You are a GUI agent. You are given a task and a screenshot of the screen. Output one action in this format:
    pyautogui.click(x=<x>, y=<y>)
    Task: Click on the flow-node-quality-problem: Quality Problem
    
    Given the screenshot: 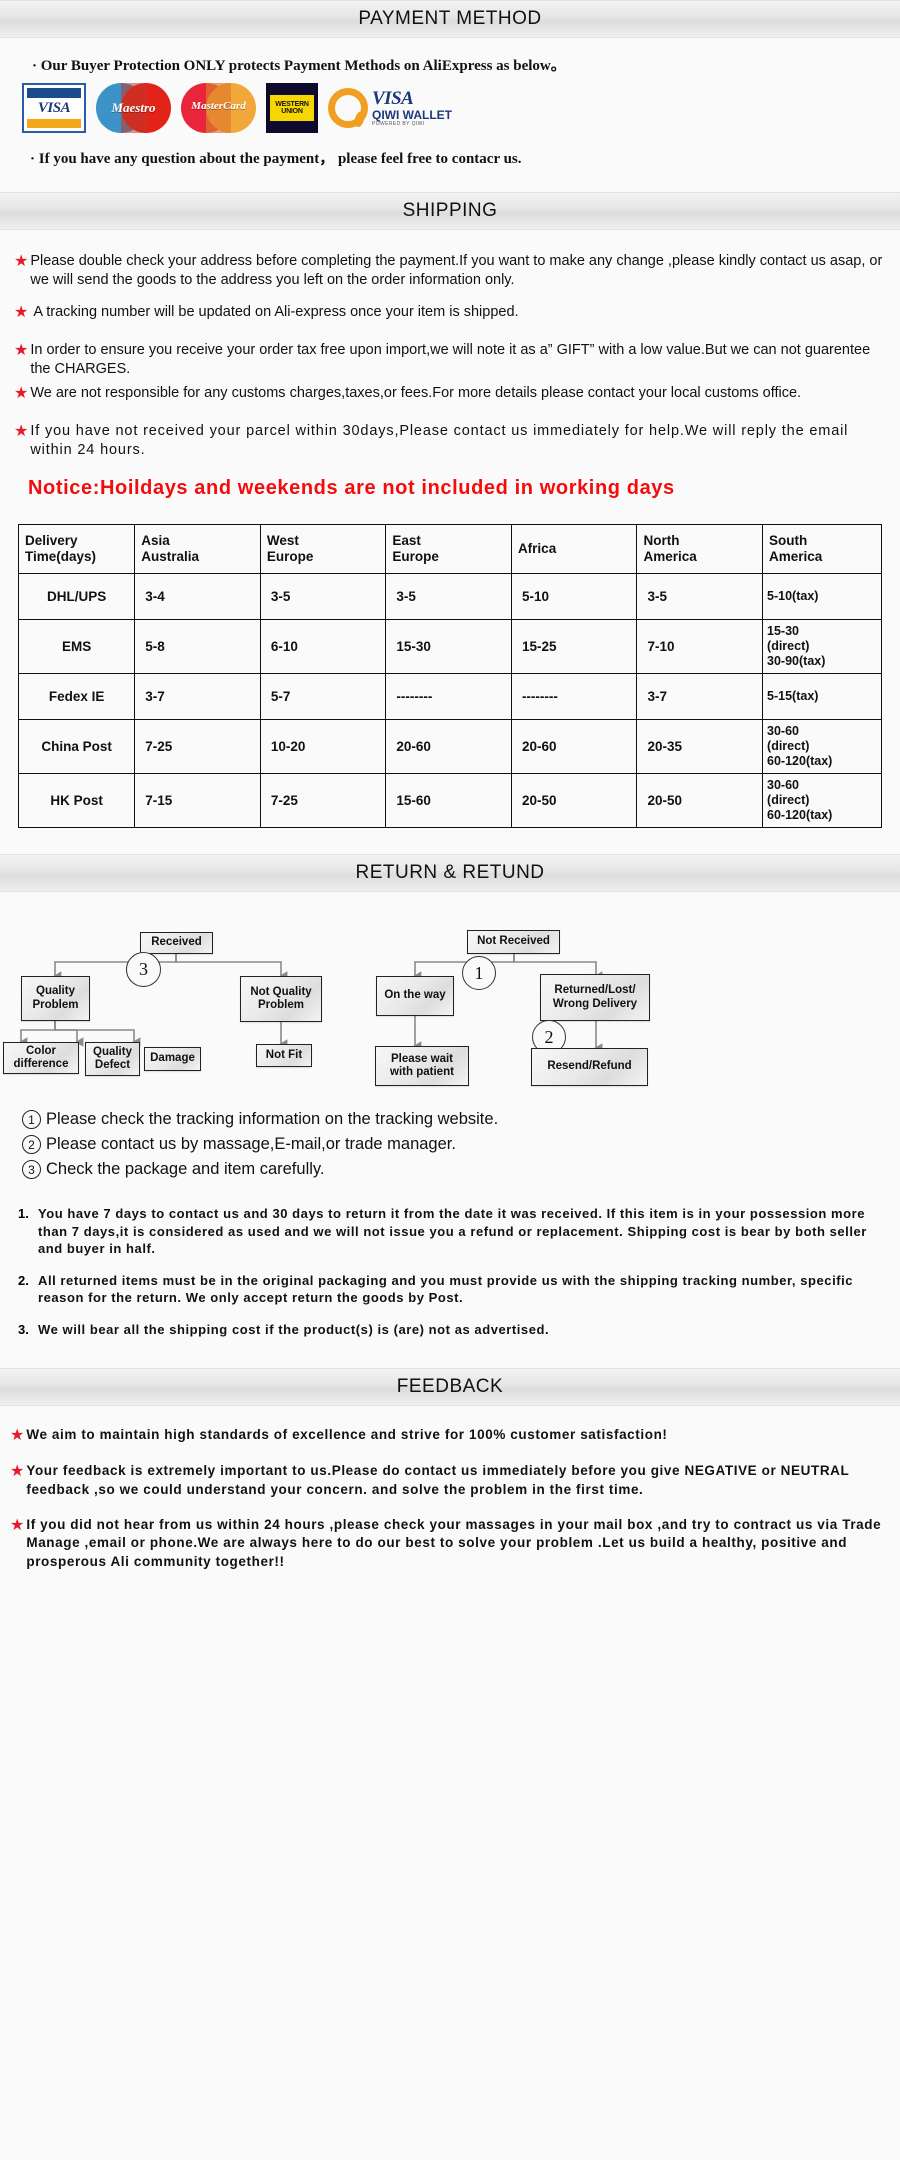 What is the action you would take?
    pyautogui.click(x=55, y=999)
    